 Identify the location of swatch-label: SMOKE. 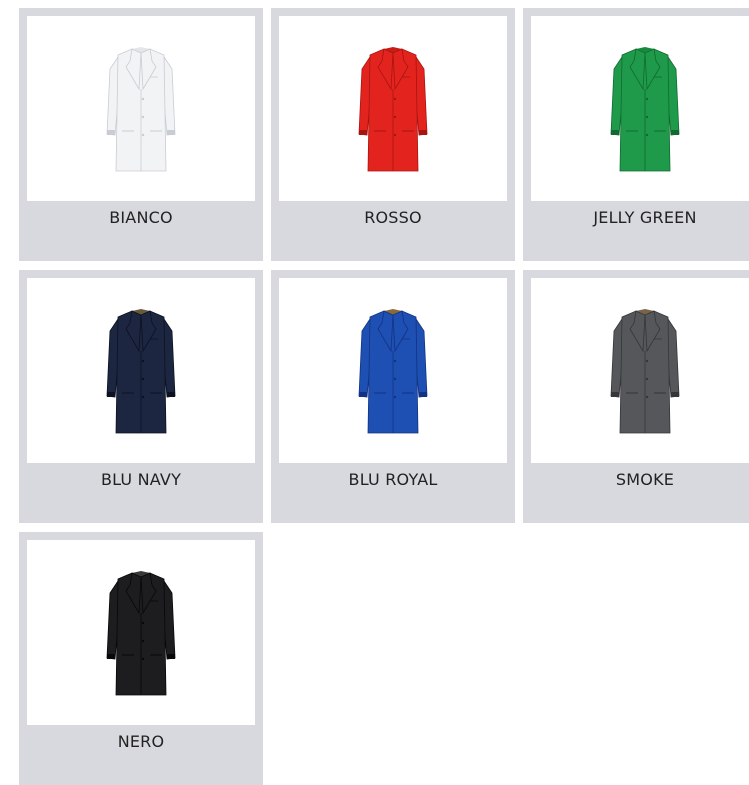
(645, 479).